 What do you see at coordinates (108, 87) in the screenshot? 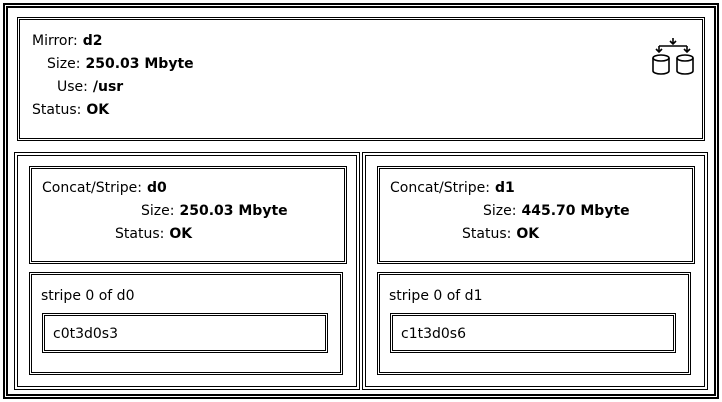
I see `use-value: /usr` at bounding box center [108, 87].